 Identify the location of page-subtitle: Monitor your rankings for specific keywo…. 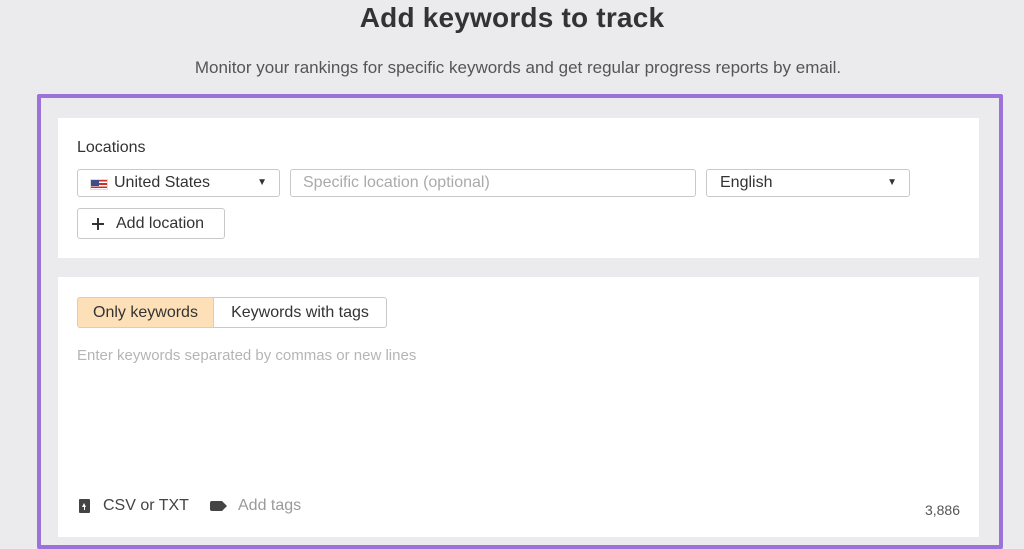
(518, 67).